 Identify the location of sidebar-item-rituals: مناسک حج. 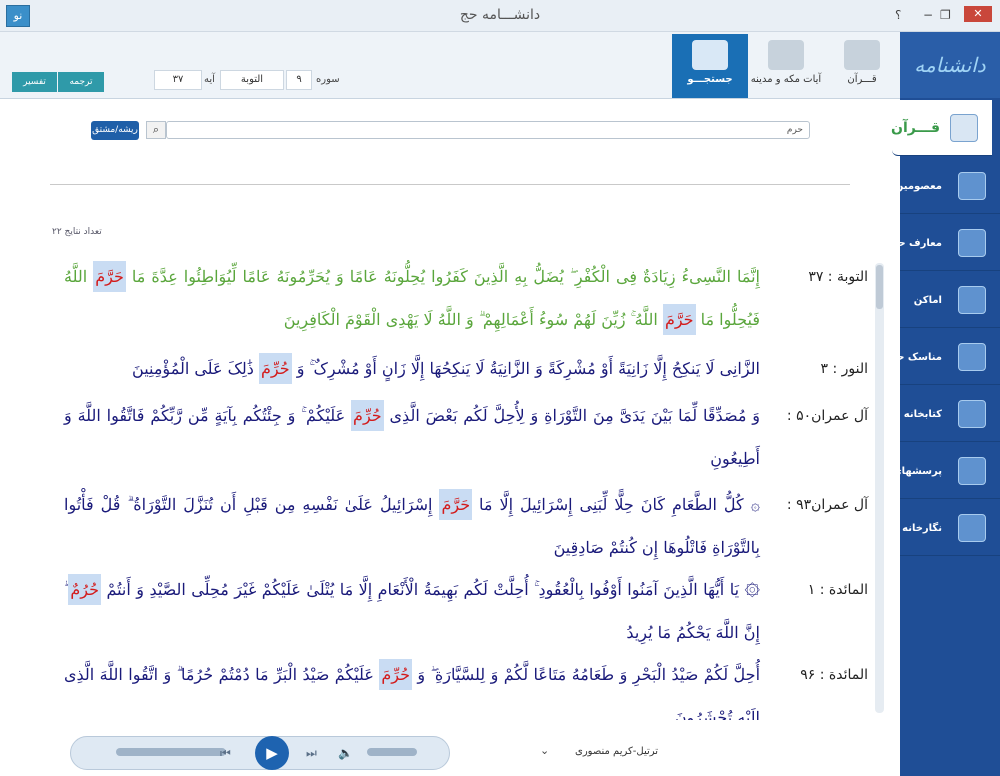
(945, 357).